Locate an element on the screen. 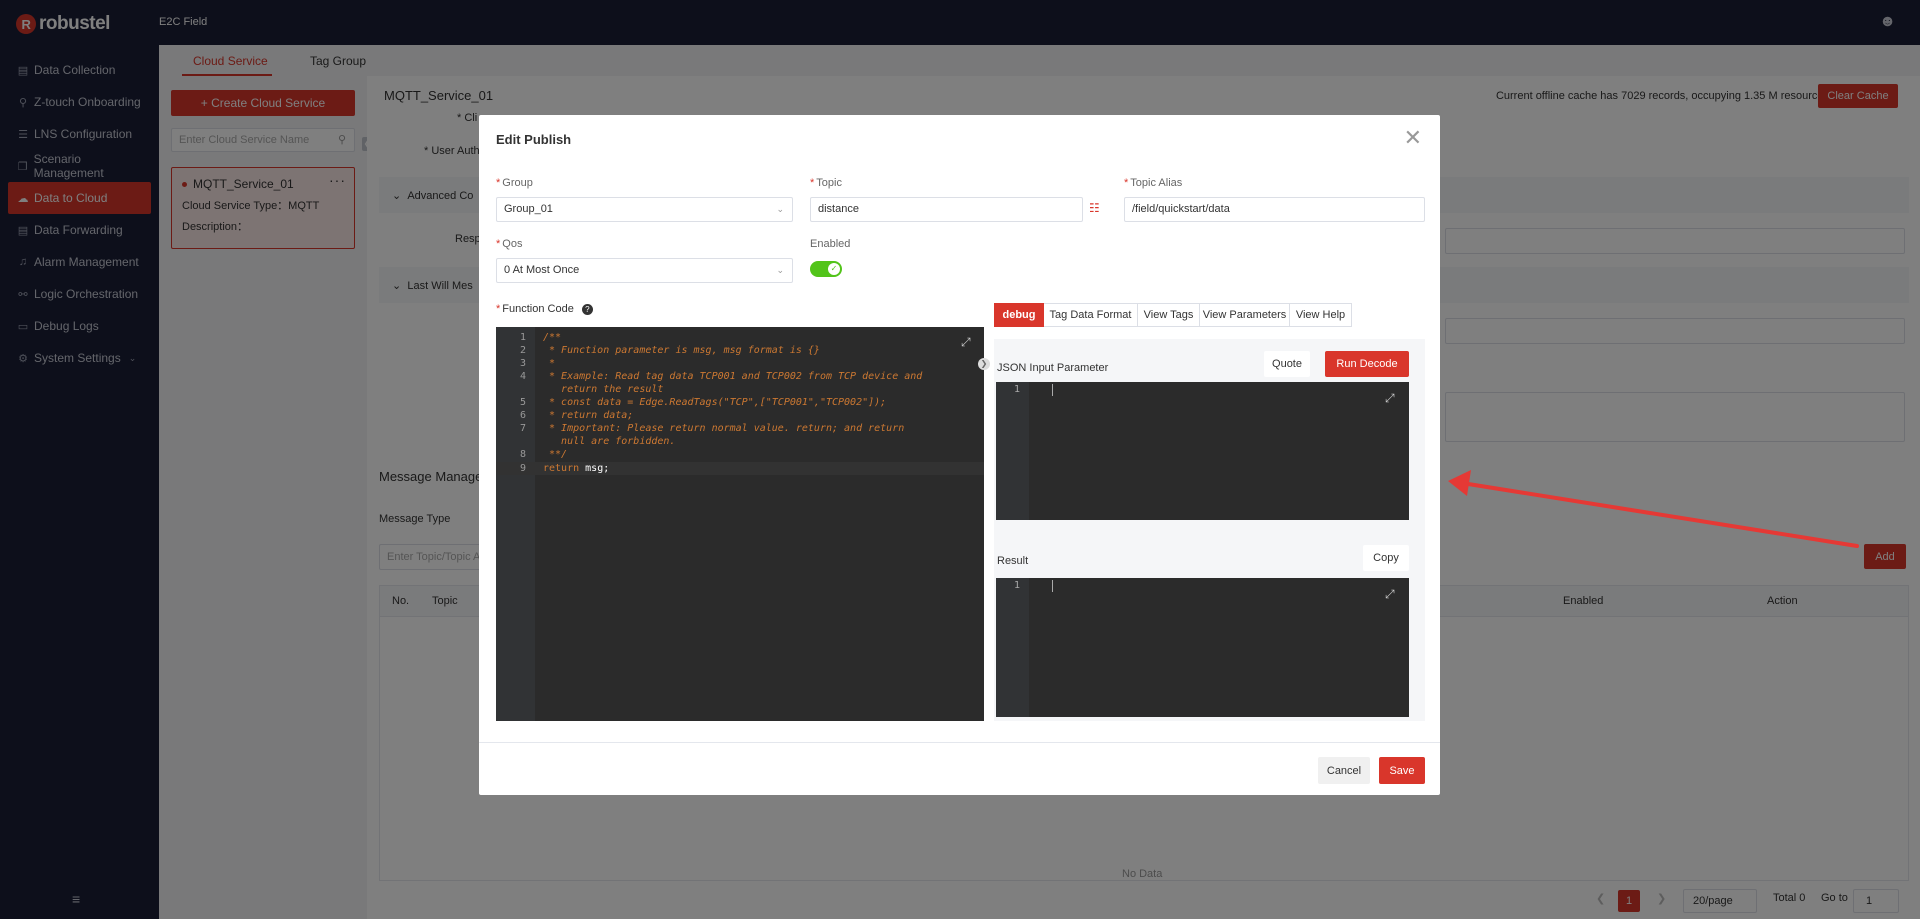 This screenshot has width=1920, height=919. tab-view-tags: View Tags is located at coordinates (1169, 315).